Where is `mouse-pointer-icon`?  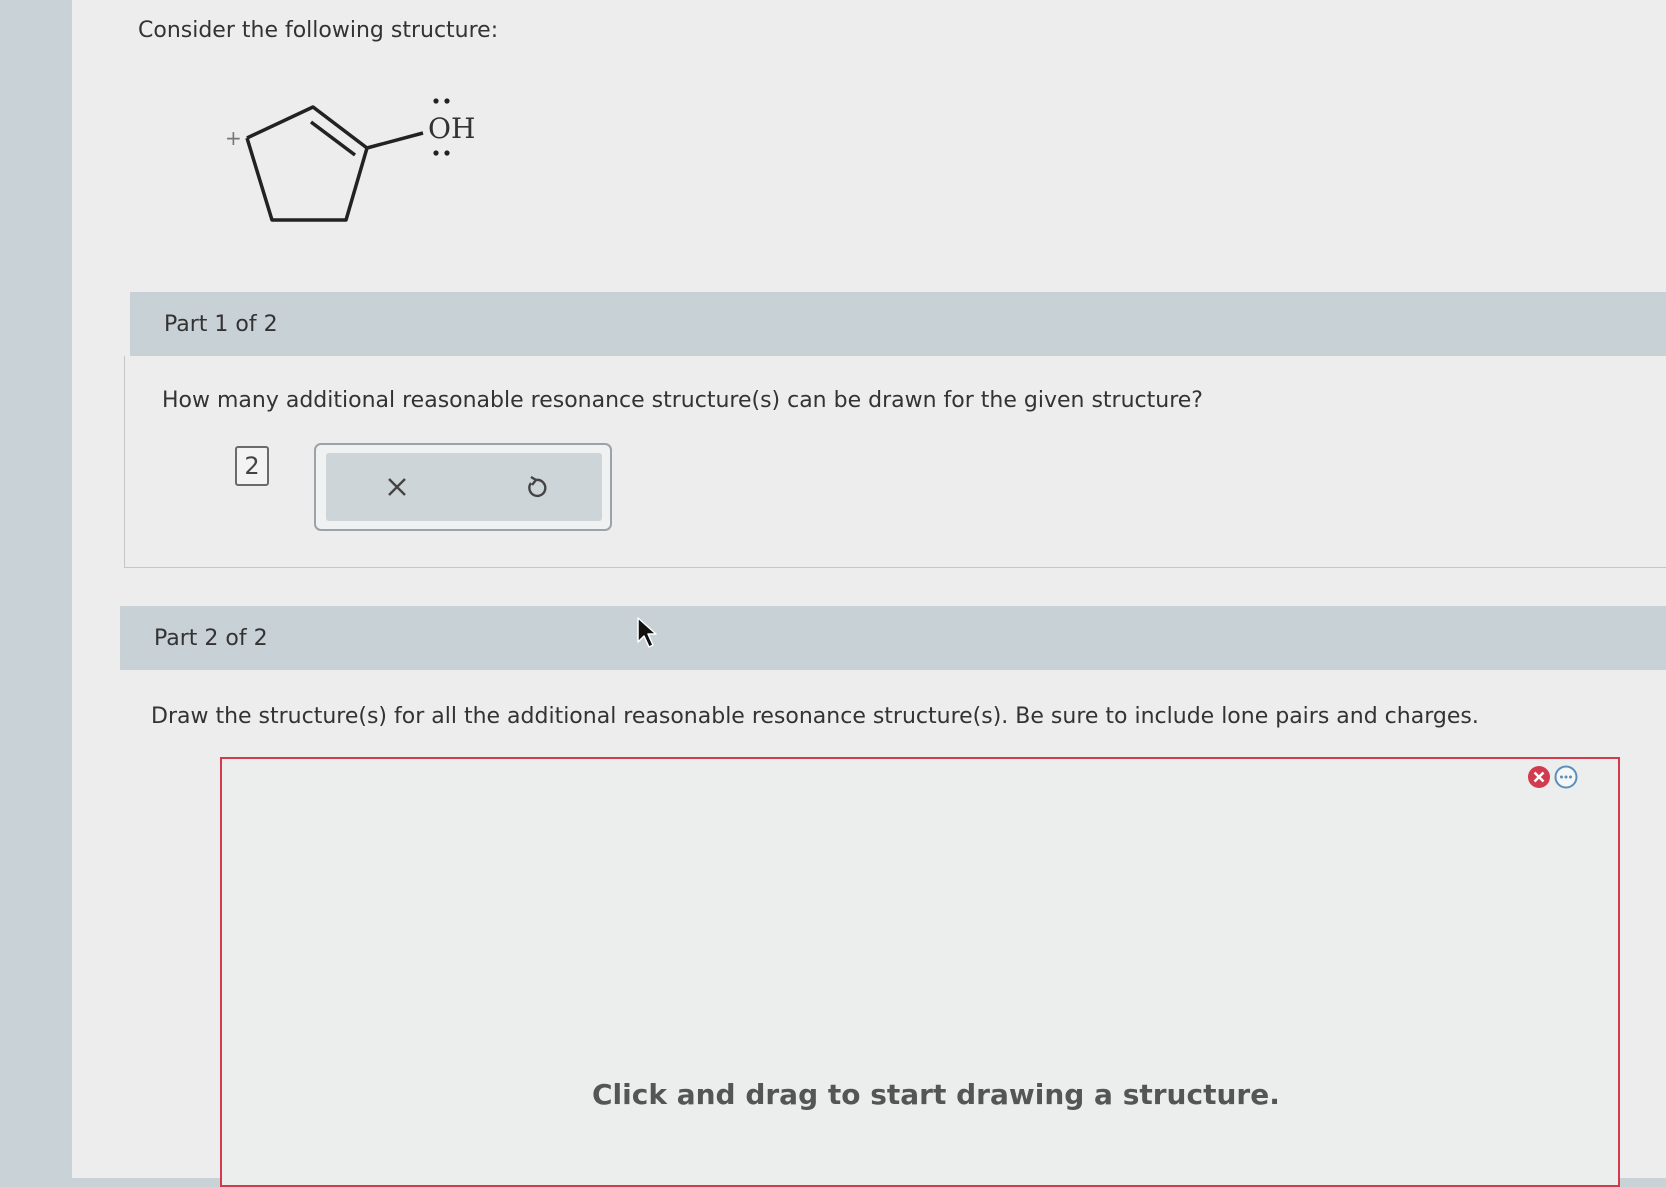
mouse-pointer-icon is located at coordinates (647, 632).